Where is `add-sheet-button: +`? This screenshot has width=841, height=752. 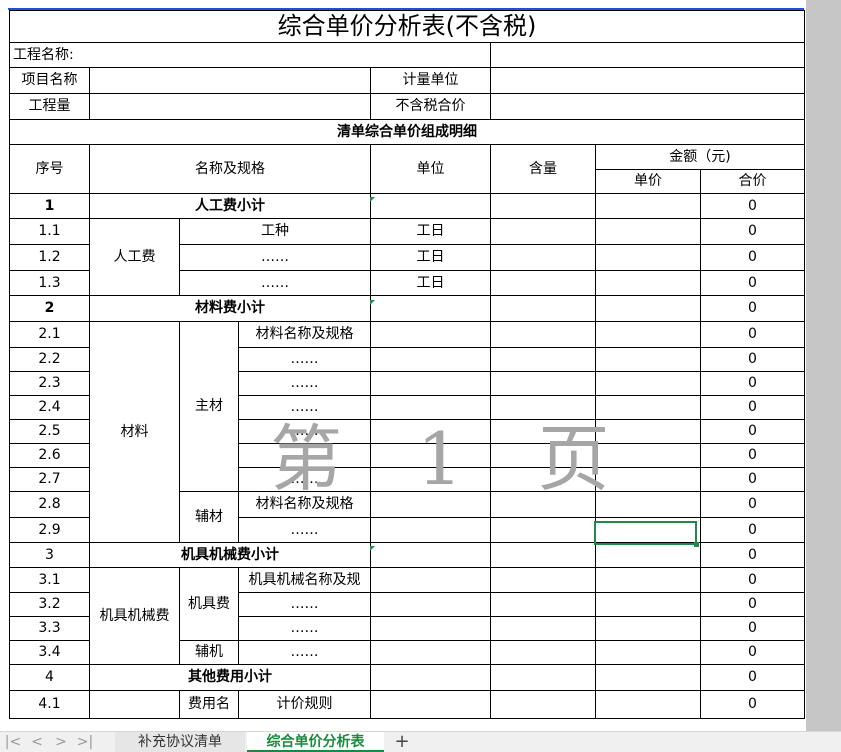 add-sheet-button: + is located at coordinates (402, 742).